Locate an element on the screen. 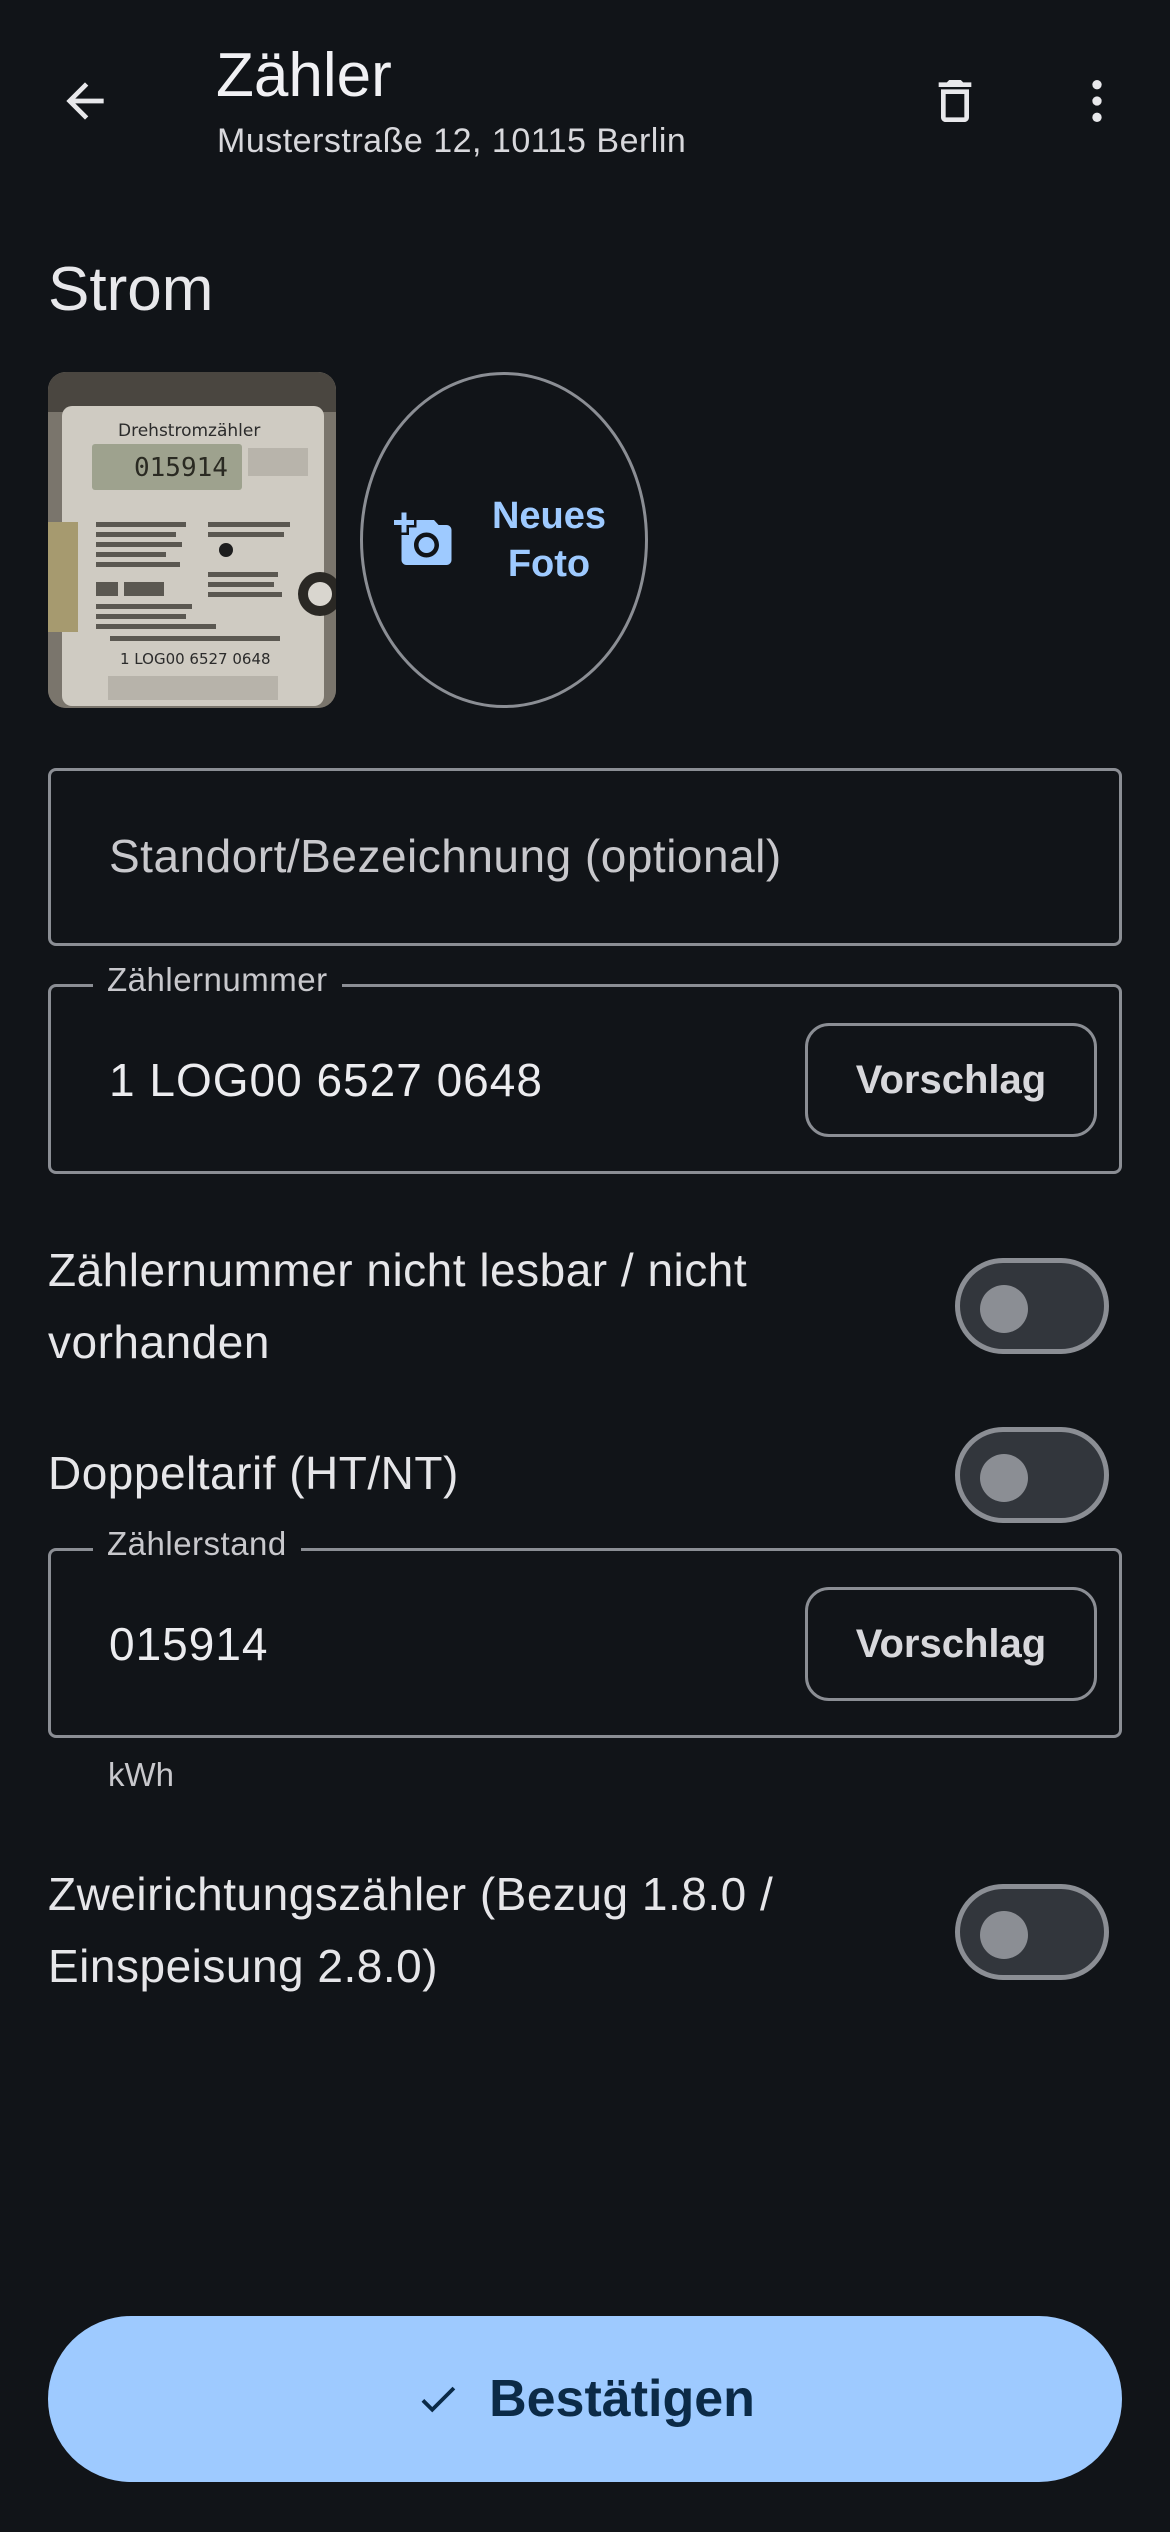 The image size is (1170, 2532). thumb-display-text: 015914 is located at coordinates (181, 468).